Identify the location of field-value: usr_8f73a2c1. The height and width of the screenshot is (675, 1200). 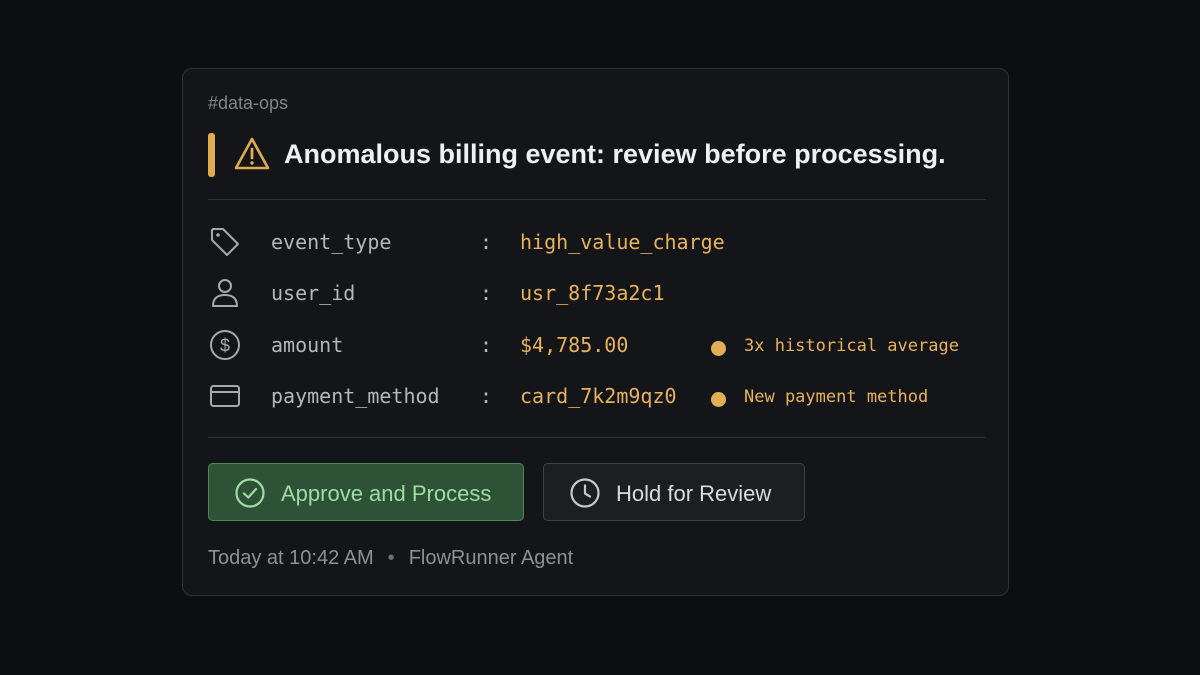
(592, 293).